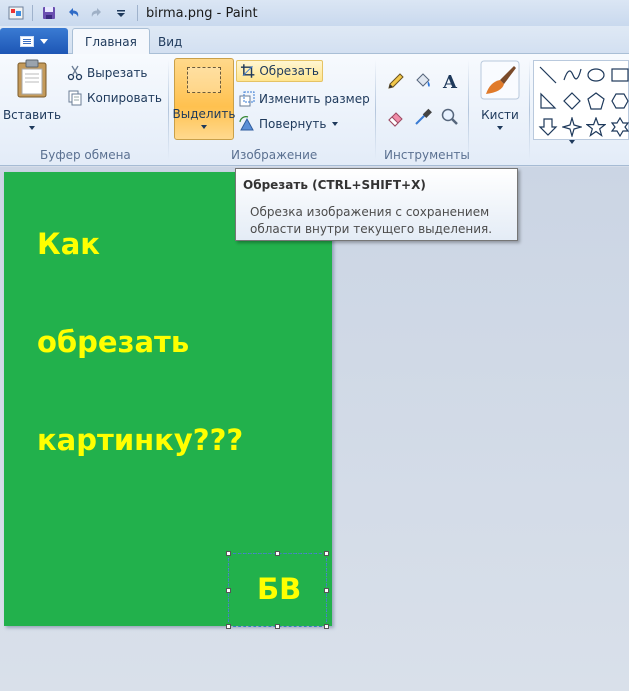 The height and width of the screenshot is (691, 629). I want to click on pentagon-shape-icon, so click(596, 101).